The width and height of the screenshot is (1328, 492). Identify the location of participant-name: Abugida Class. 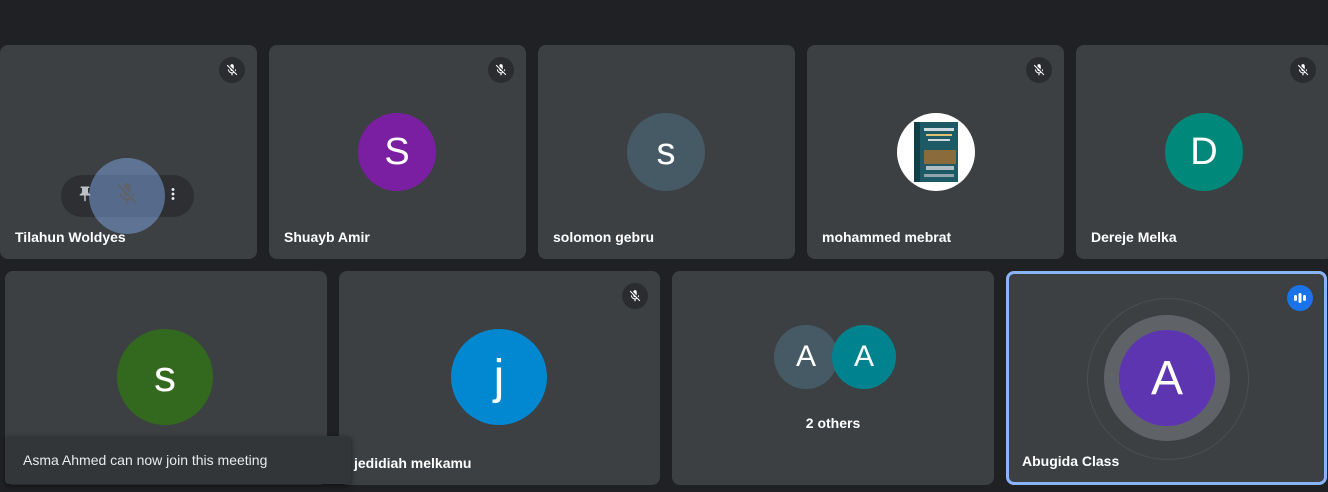
(1071, 461).